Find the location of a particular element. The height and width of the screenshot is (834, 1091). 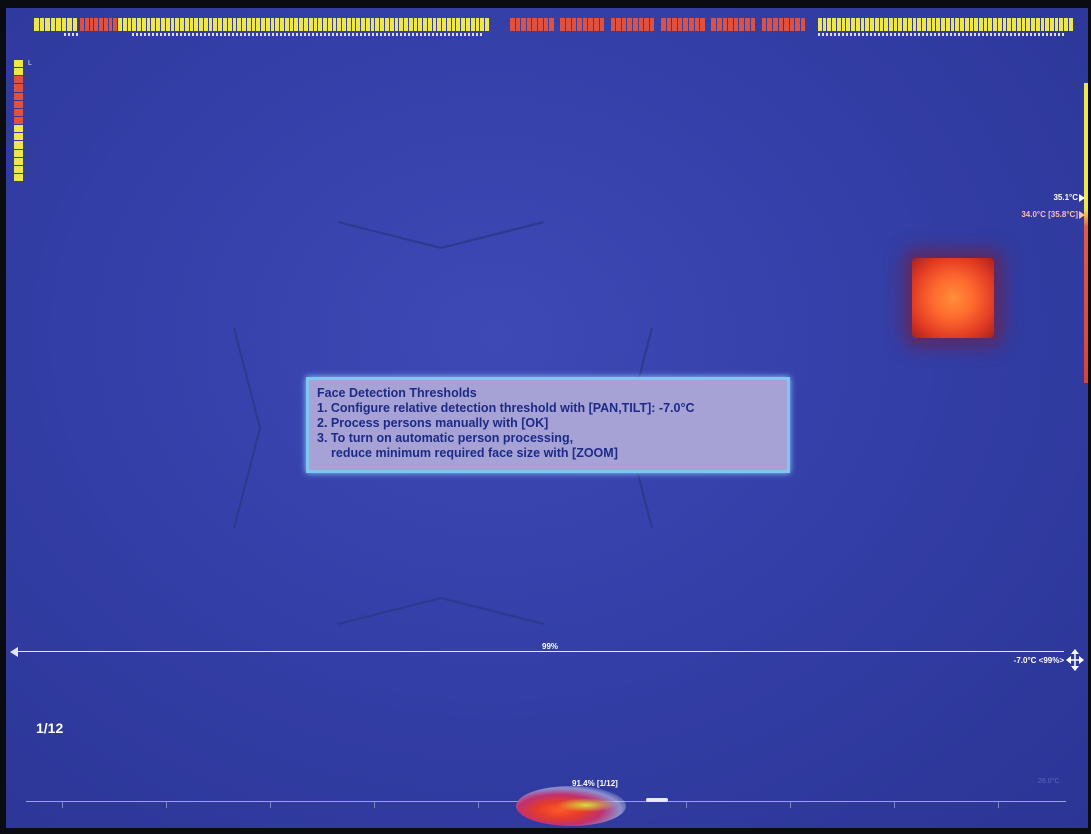

max-temperature-label: 35.1°C is located at coordinates (1065, 197).